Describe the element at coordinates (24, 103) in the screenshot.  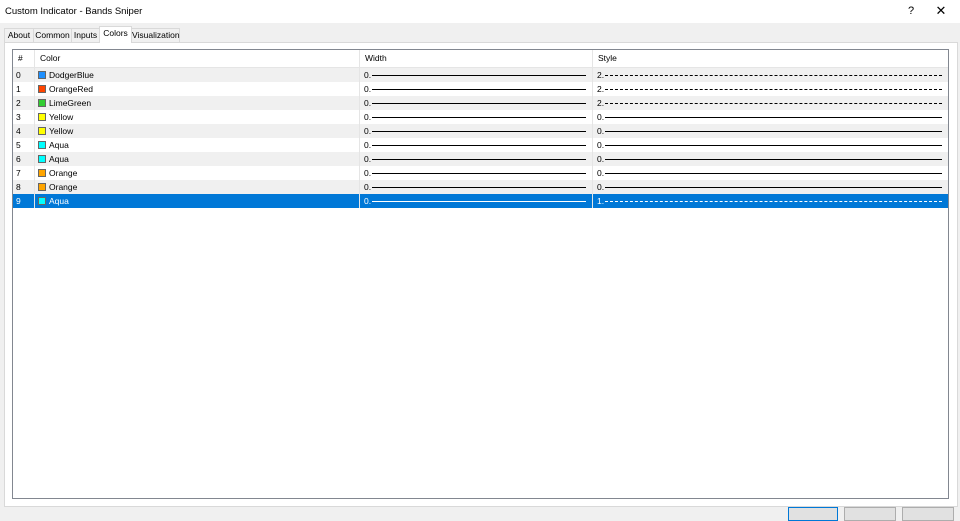
I see `row-index: 2` at that location.